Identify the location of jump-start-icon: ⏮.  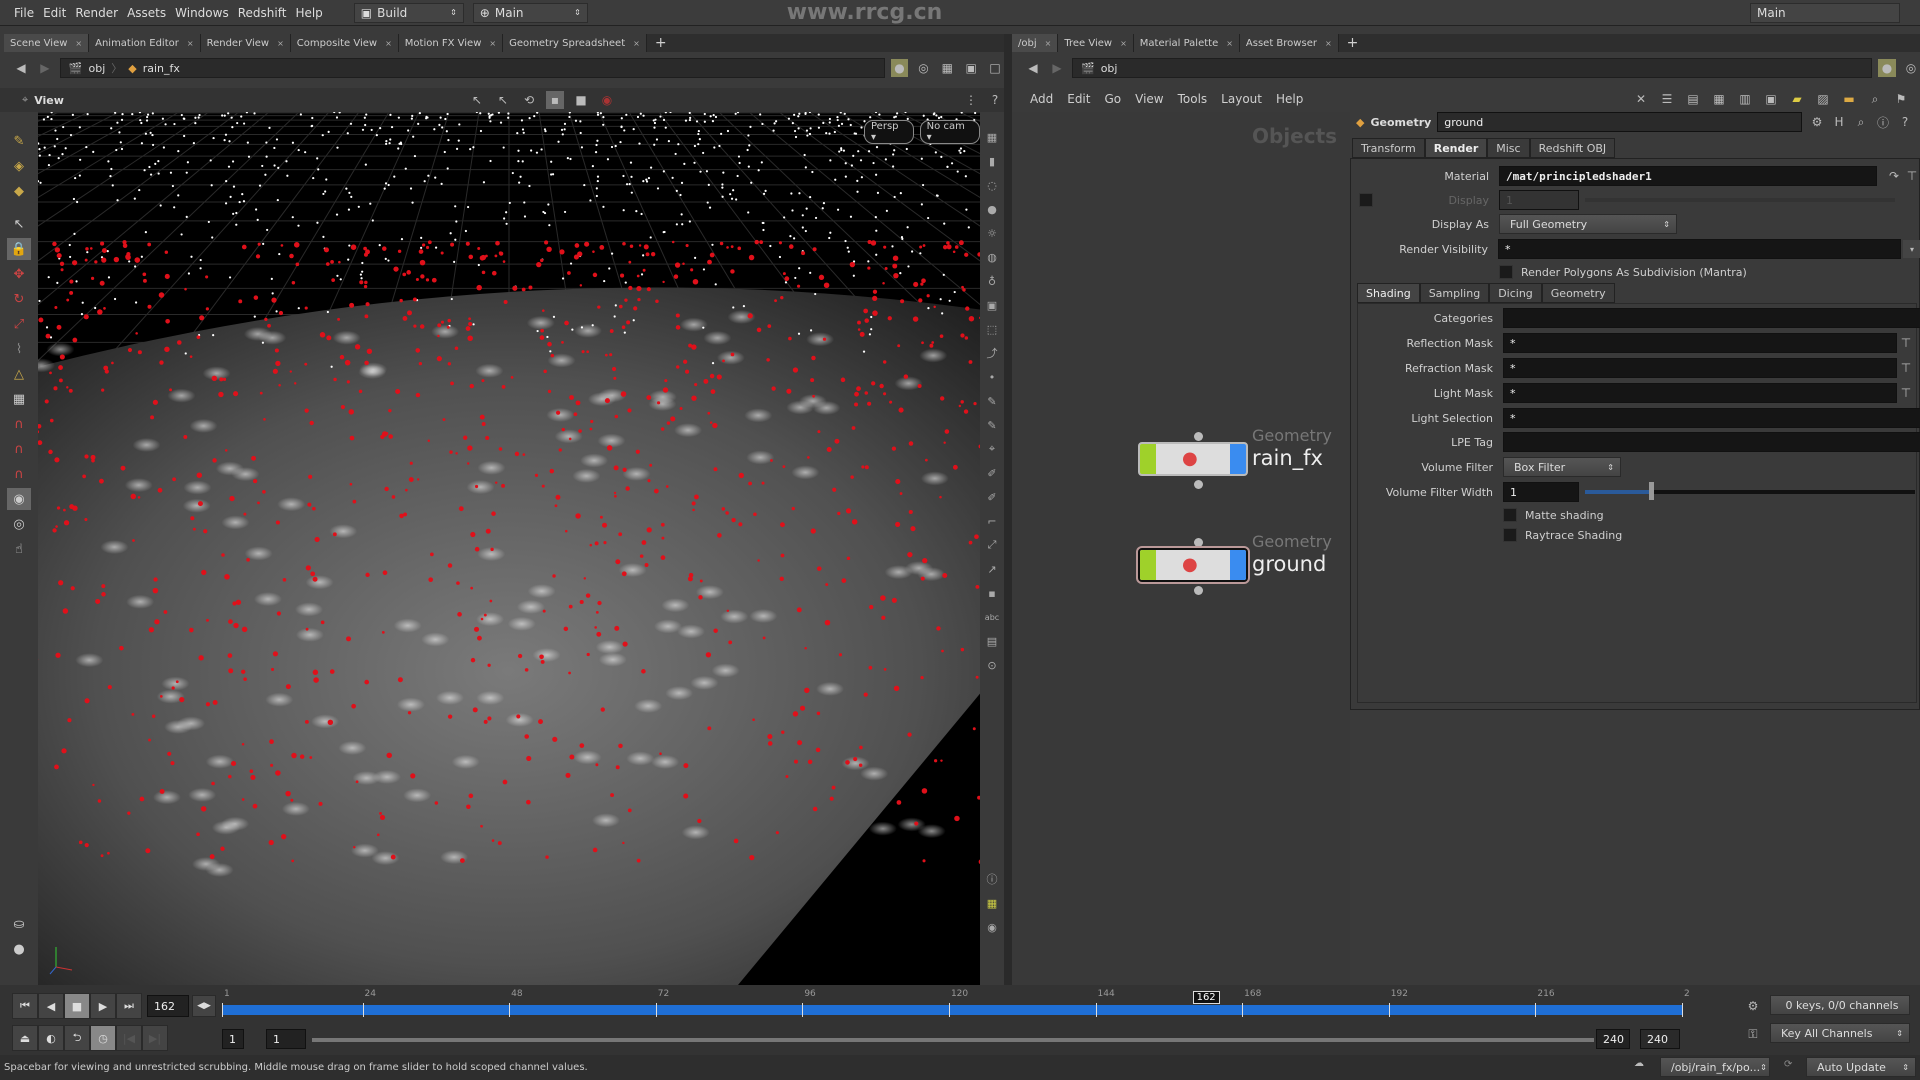
(25, 1006).